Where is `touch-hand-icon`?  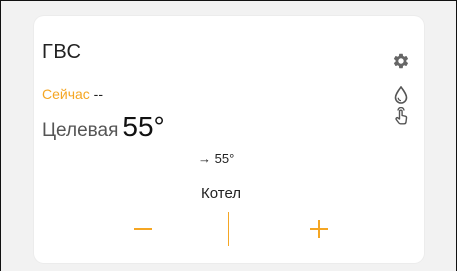
touch-hand-icon is located at coordinates (401, 116).